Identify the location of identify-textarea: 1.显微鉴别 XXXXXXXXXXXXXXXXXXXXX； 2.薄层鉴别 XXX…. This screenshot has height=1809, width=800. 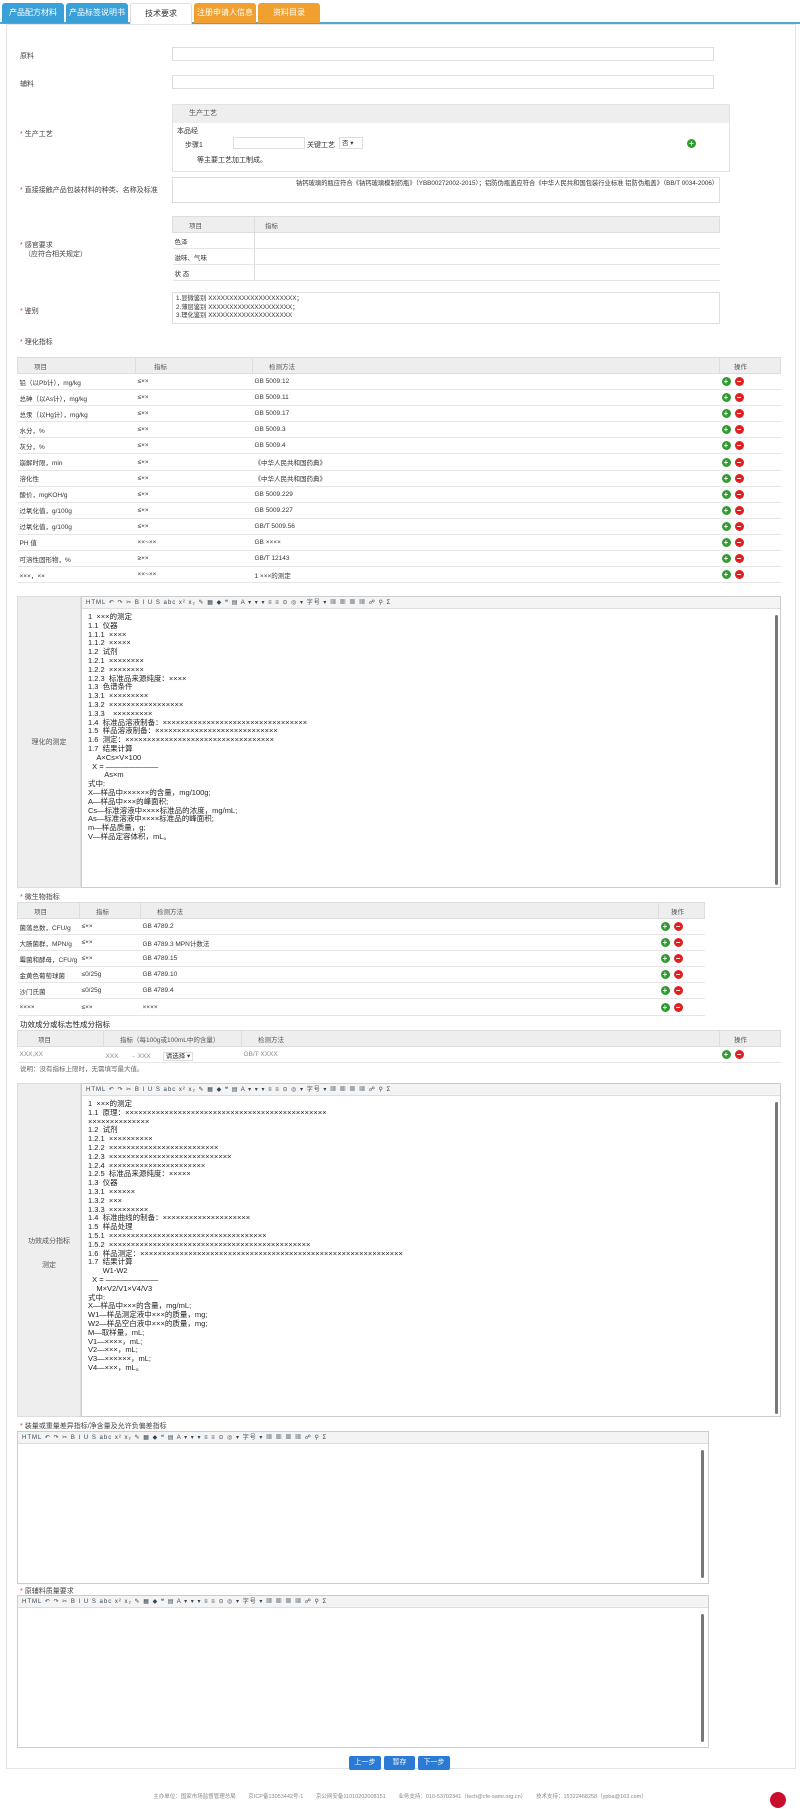
(446, 308).